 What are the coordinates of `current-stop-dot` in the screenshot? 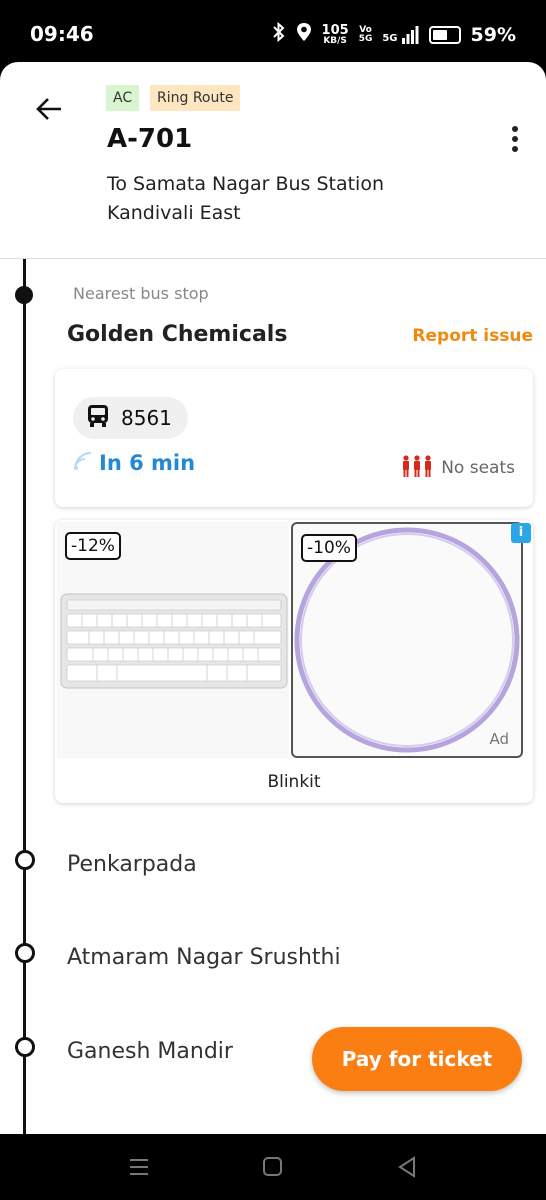 It's located at (24, 295).